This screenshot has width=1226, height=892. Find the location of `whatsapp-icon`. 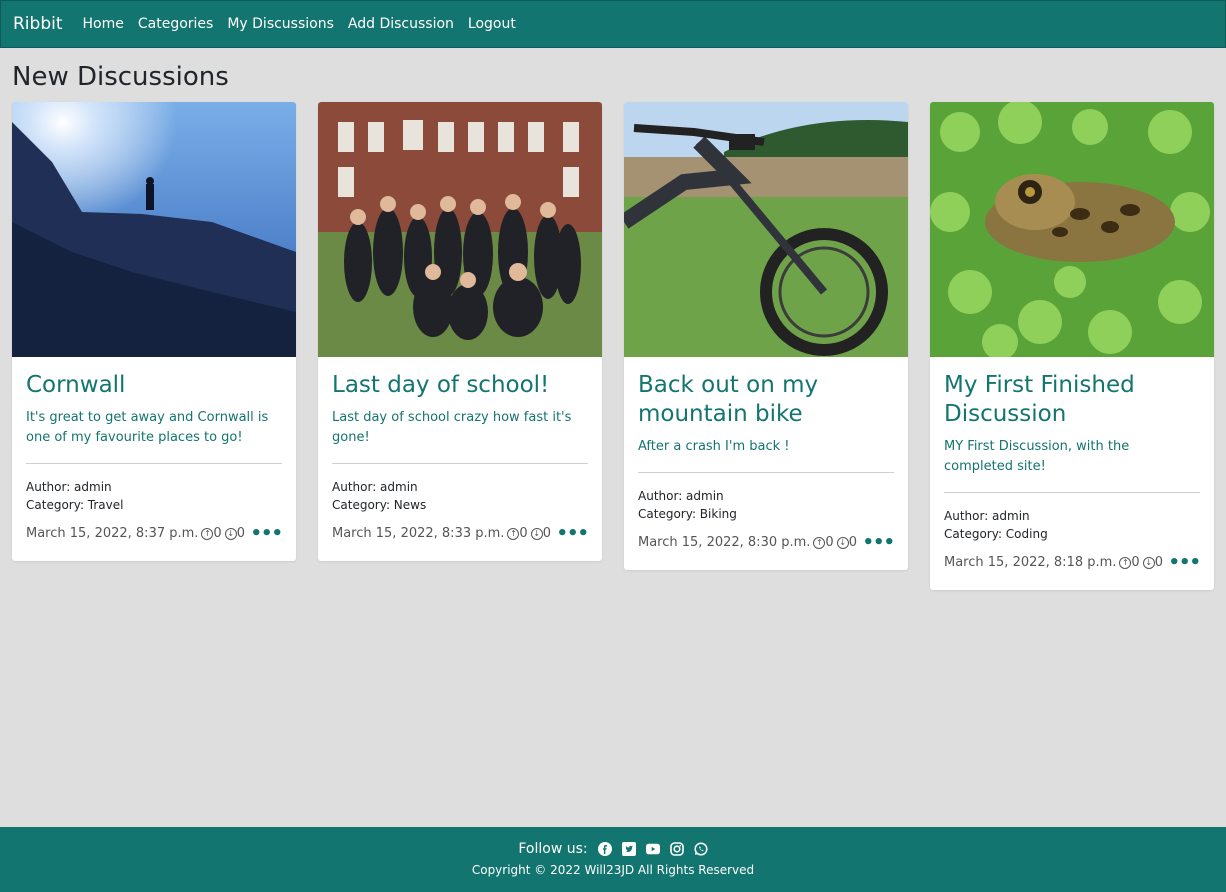

whatsapp-icon is located at coordinates (701, 849).